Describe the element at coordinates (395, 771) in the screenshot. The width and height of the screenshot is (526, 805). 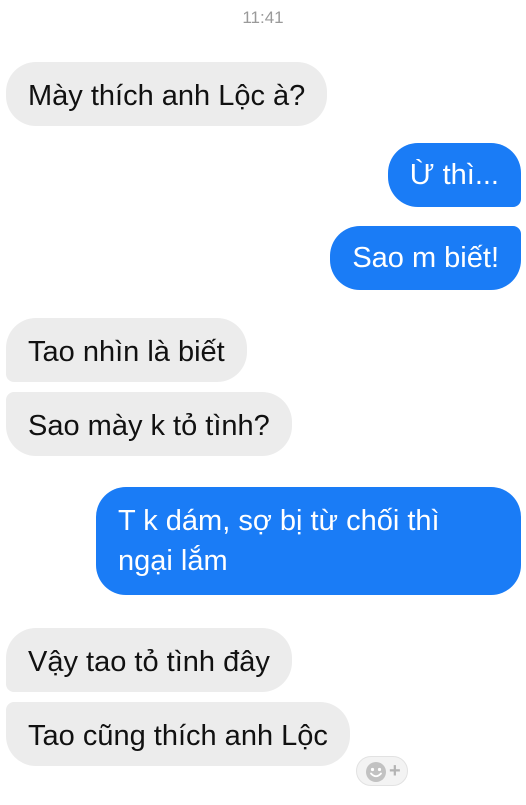
I see `plus-icon: +` at that location.